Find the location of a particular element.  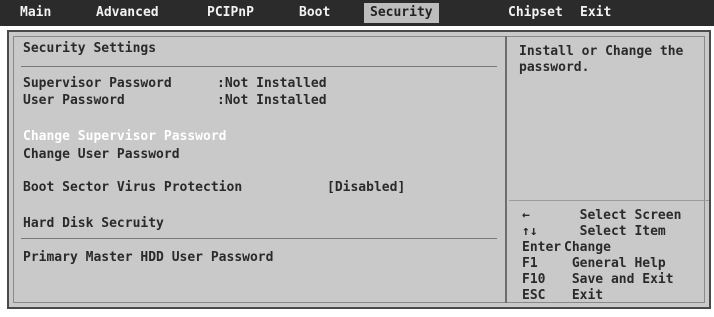

key-esc: ESC is located at coordinates (534, 295).